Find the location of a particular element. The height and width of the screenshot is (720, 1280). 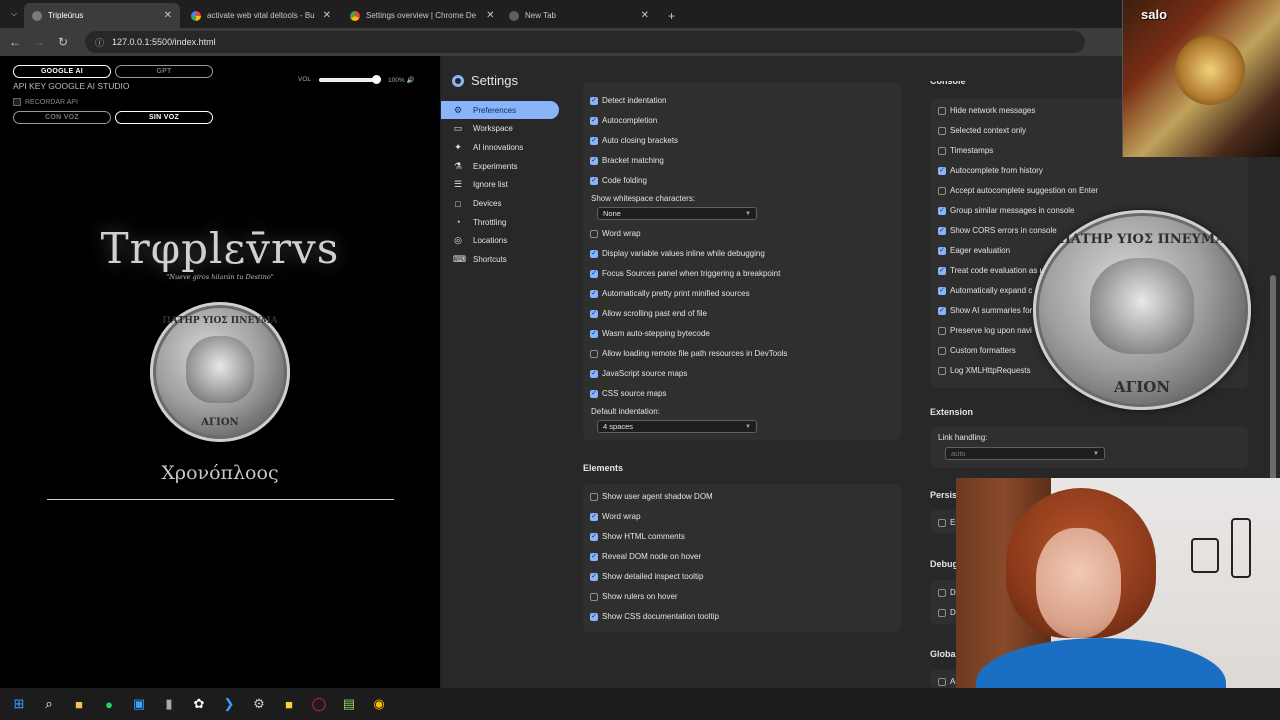

indent-select: 4 spaces ▼ is located at coordinates (677, 426).